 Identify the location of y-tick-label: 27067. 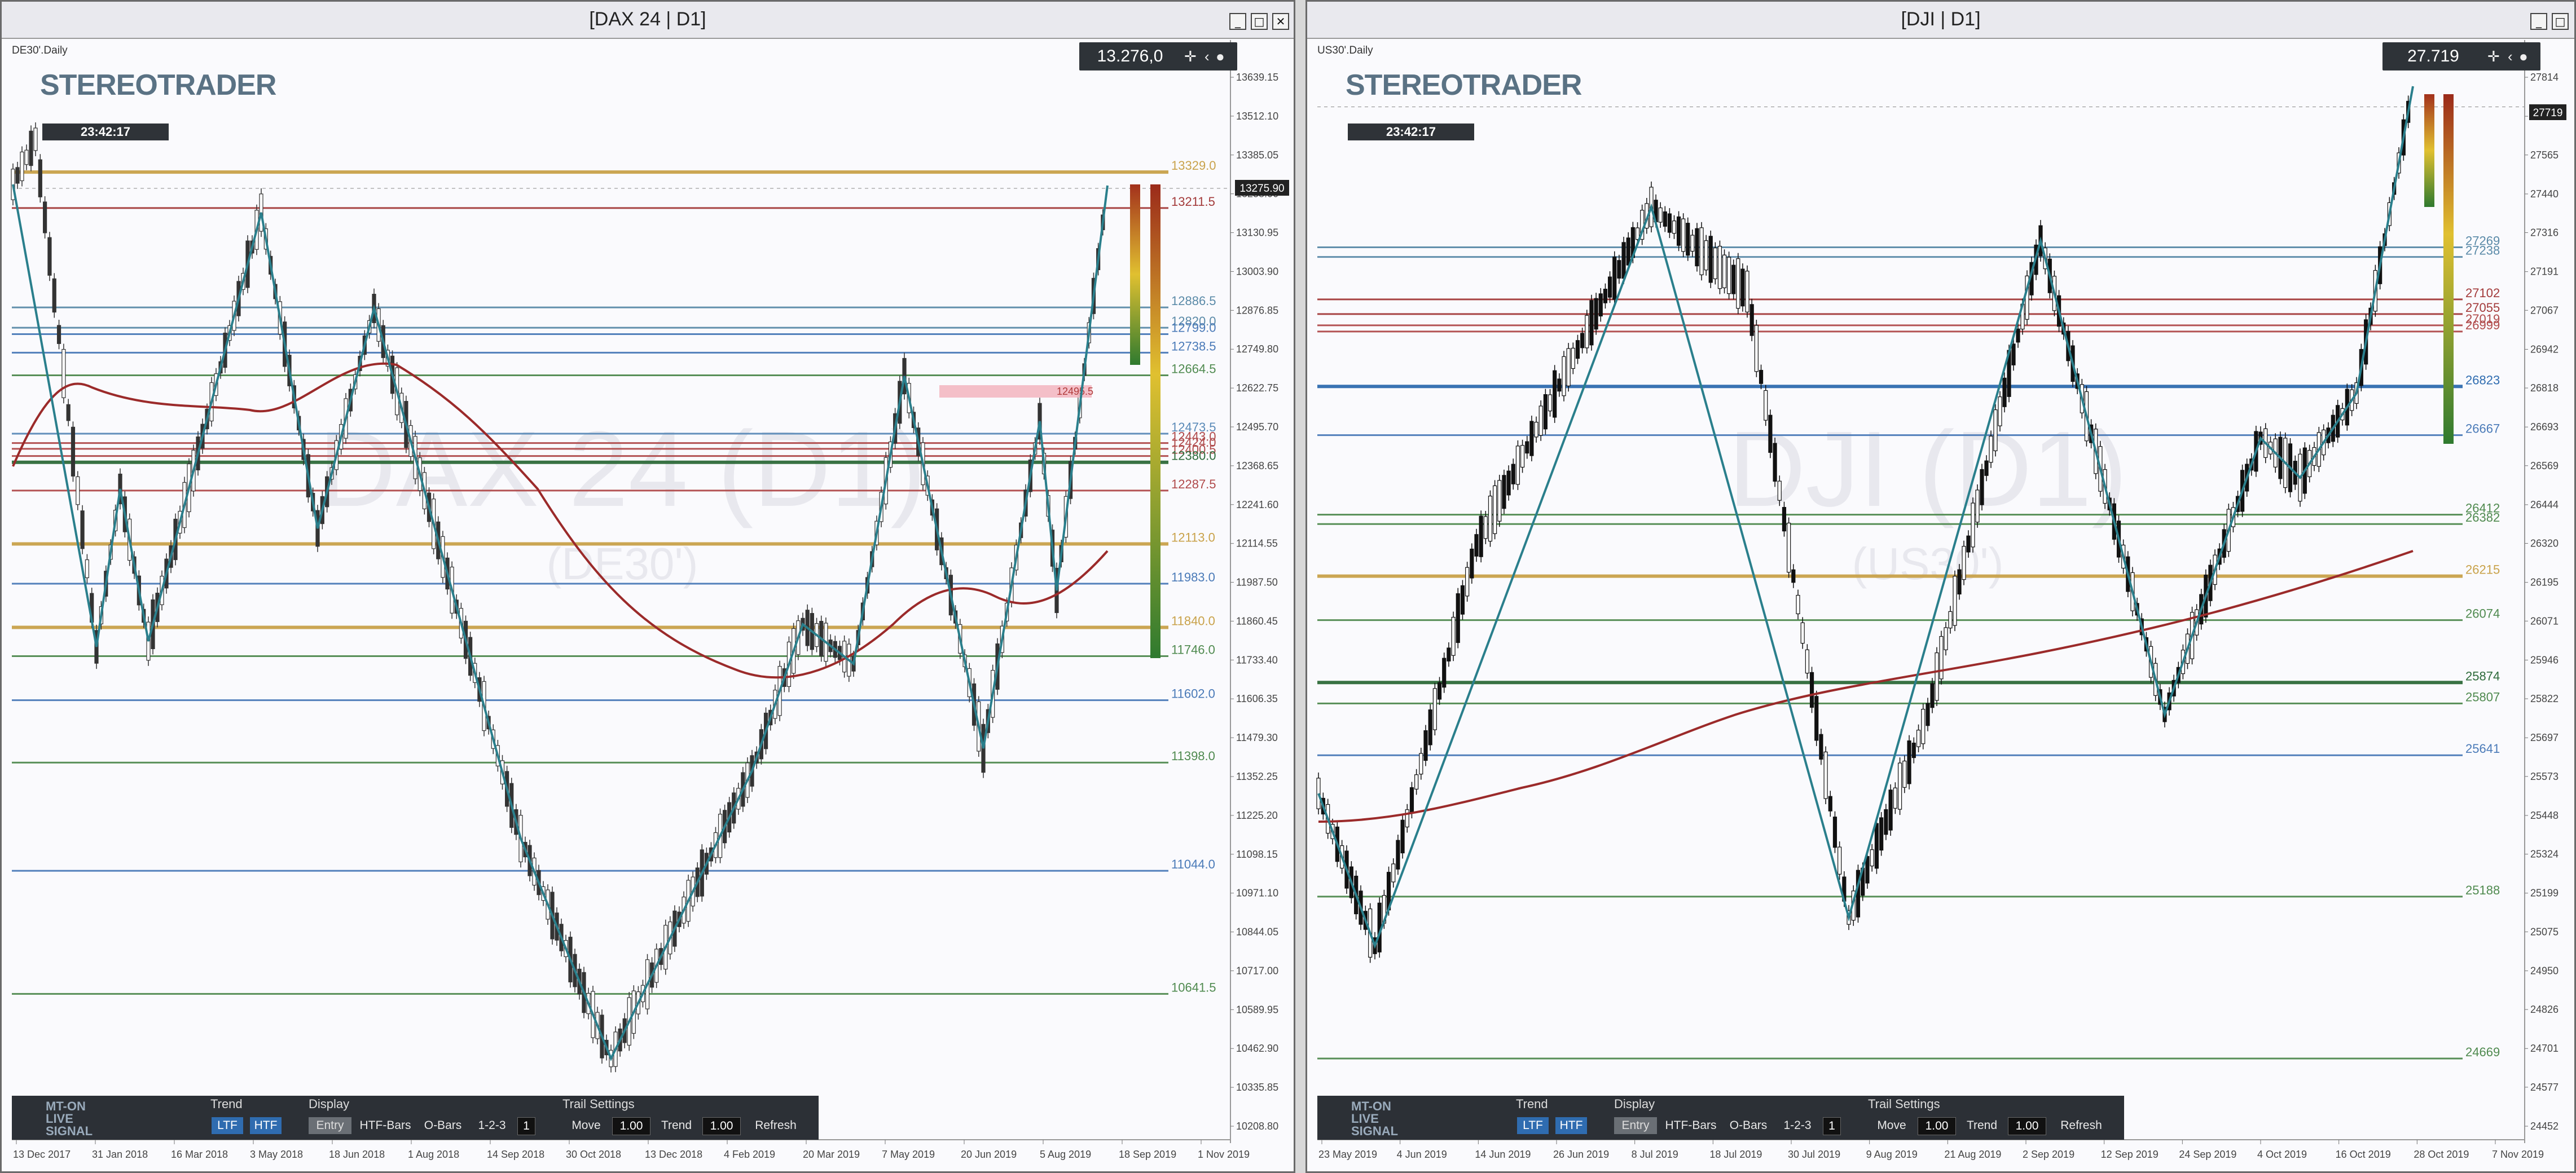
(2544, 310).